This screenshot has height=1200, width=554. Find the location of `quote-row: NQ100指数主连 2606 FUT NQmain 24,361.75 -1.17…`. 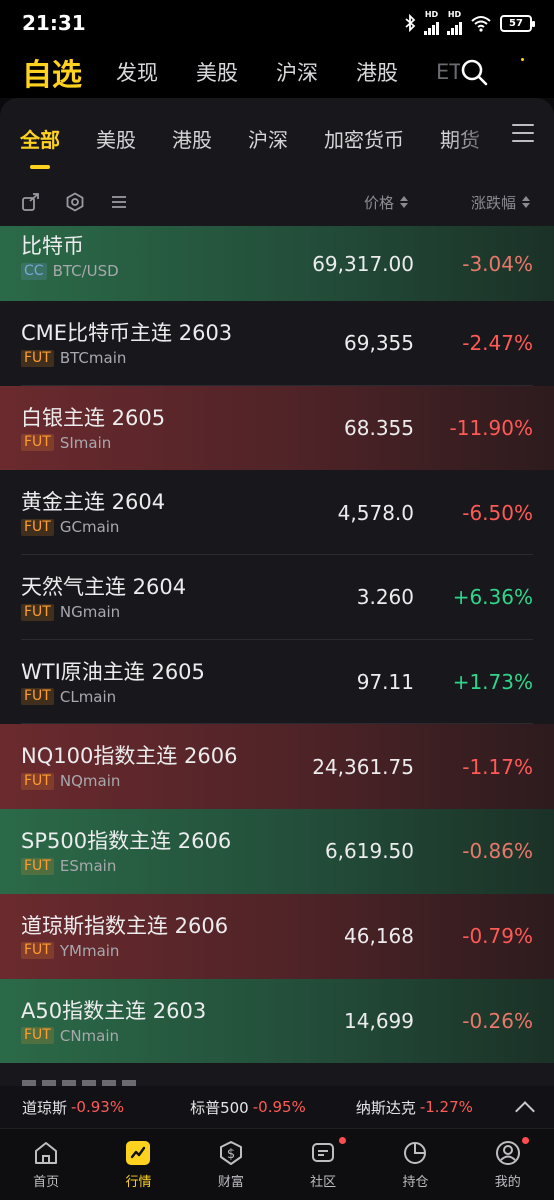

quote-row: NQ100指数主连 2606 FUT NQmain 24,361.75 -1.17… is located at coordinates (277, 767).